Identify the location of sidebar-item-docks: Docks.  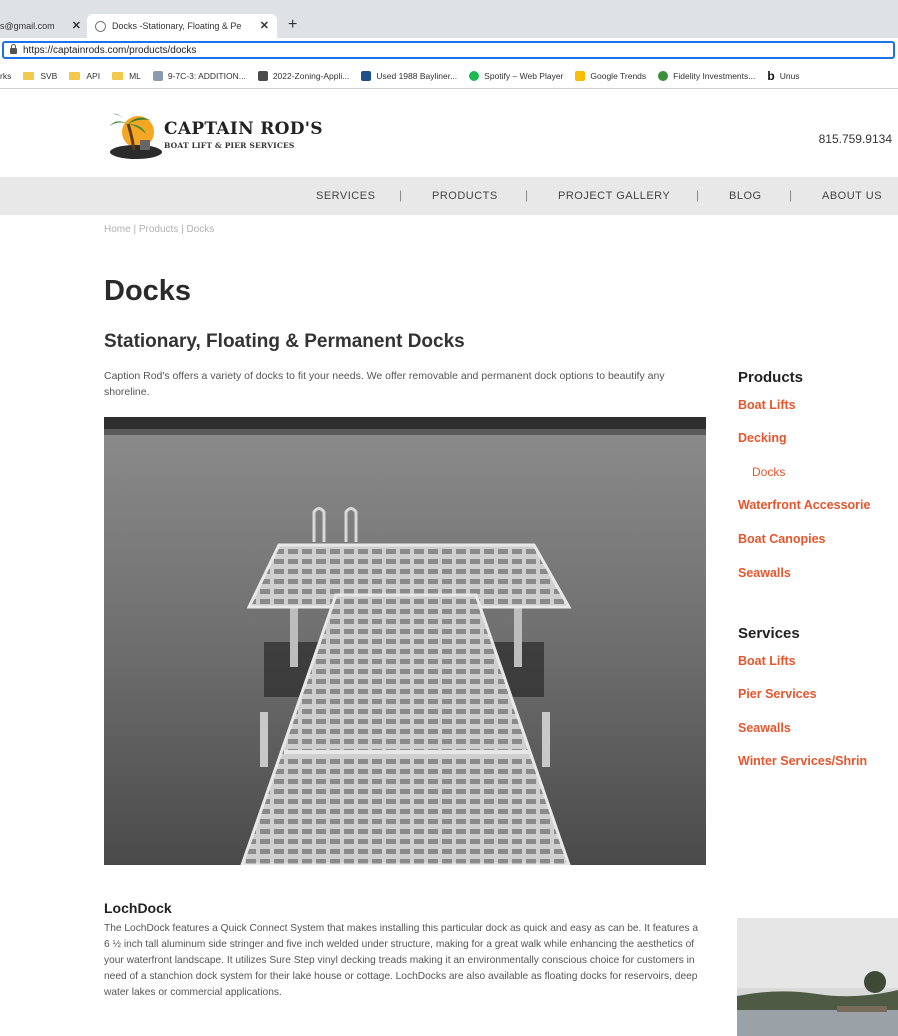
(768, 472).